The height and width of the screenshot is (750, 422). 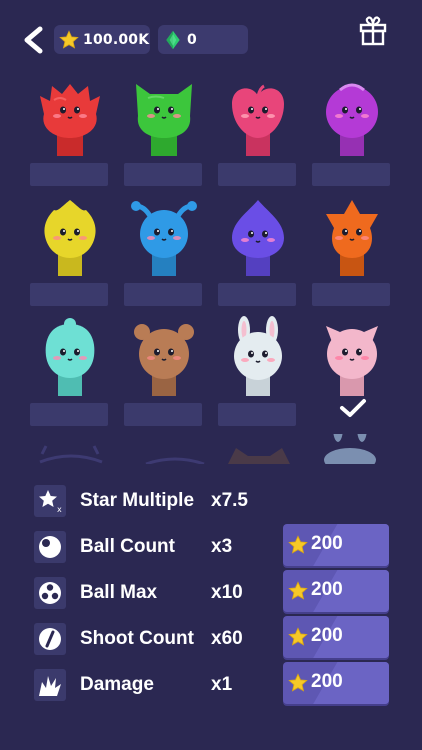 What do you see at coordinates (352, 359) in the screenshot?
I see `pink-pig-character` at bounding box center [352, 359].